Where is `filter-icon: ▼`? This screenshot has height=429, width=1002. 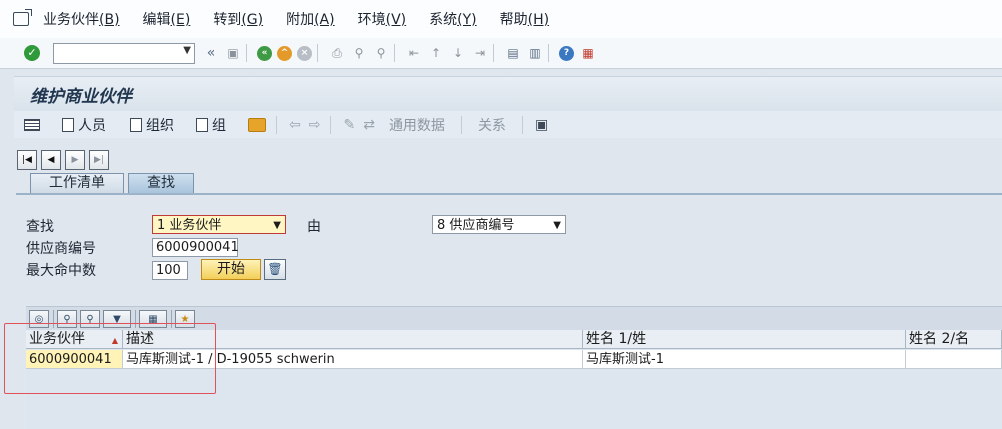 filter-icon: ▼ is located at coordinates (117, 318).